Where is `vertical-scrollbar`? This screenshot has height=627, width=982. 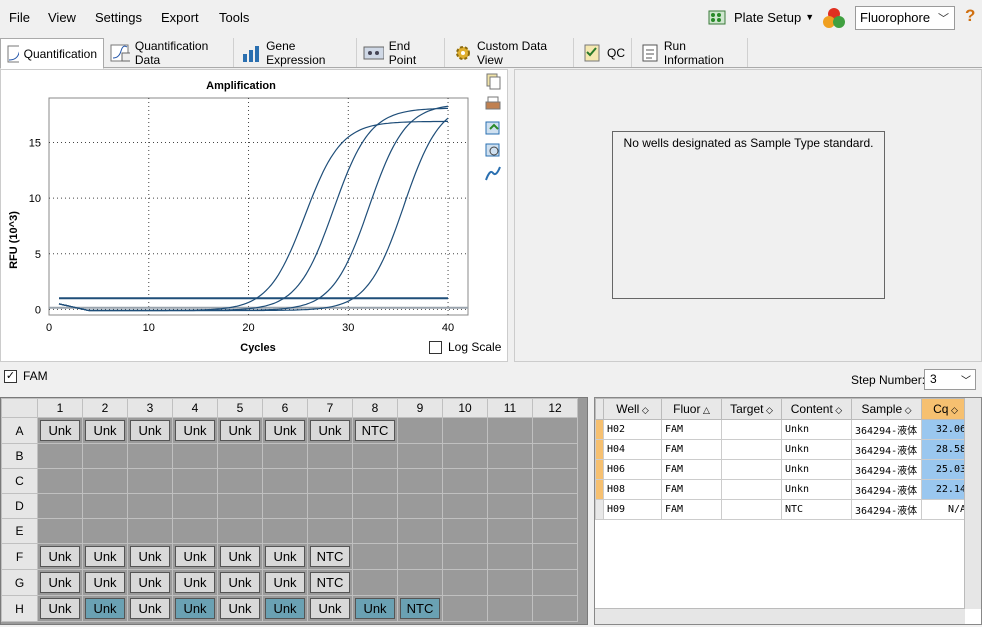 vertical-scrollbar is located at coordinates (972, 503).